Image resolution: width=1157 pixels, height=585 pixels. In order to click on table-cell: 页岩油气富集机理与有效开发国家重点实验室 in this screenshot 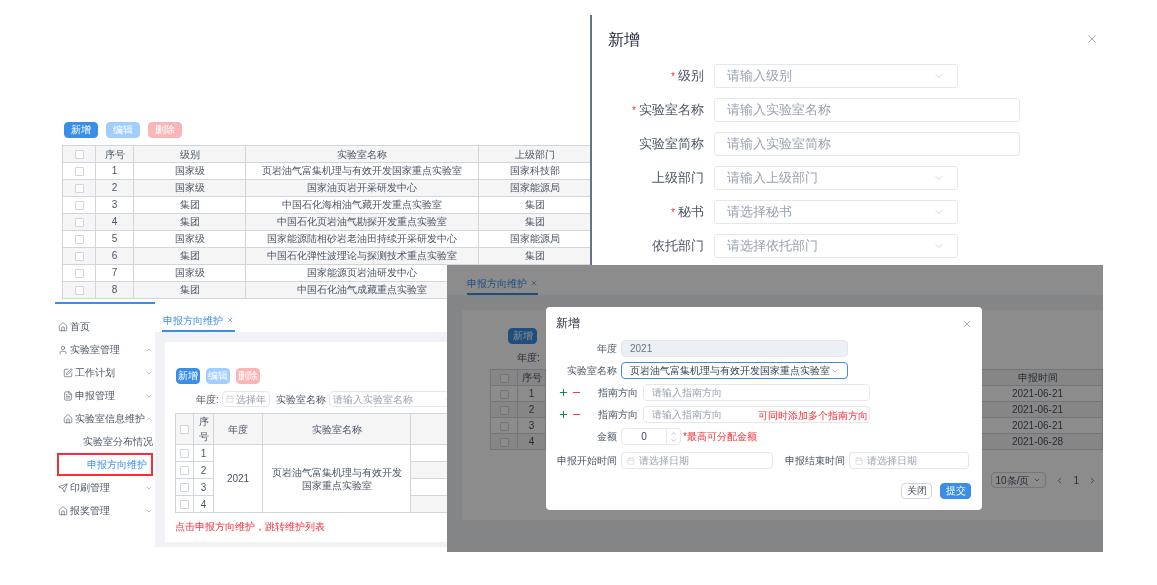, I will do `click(336, 478)`.